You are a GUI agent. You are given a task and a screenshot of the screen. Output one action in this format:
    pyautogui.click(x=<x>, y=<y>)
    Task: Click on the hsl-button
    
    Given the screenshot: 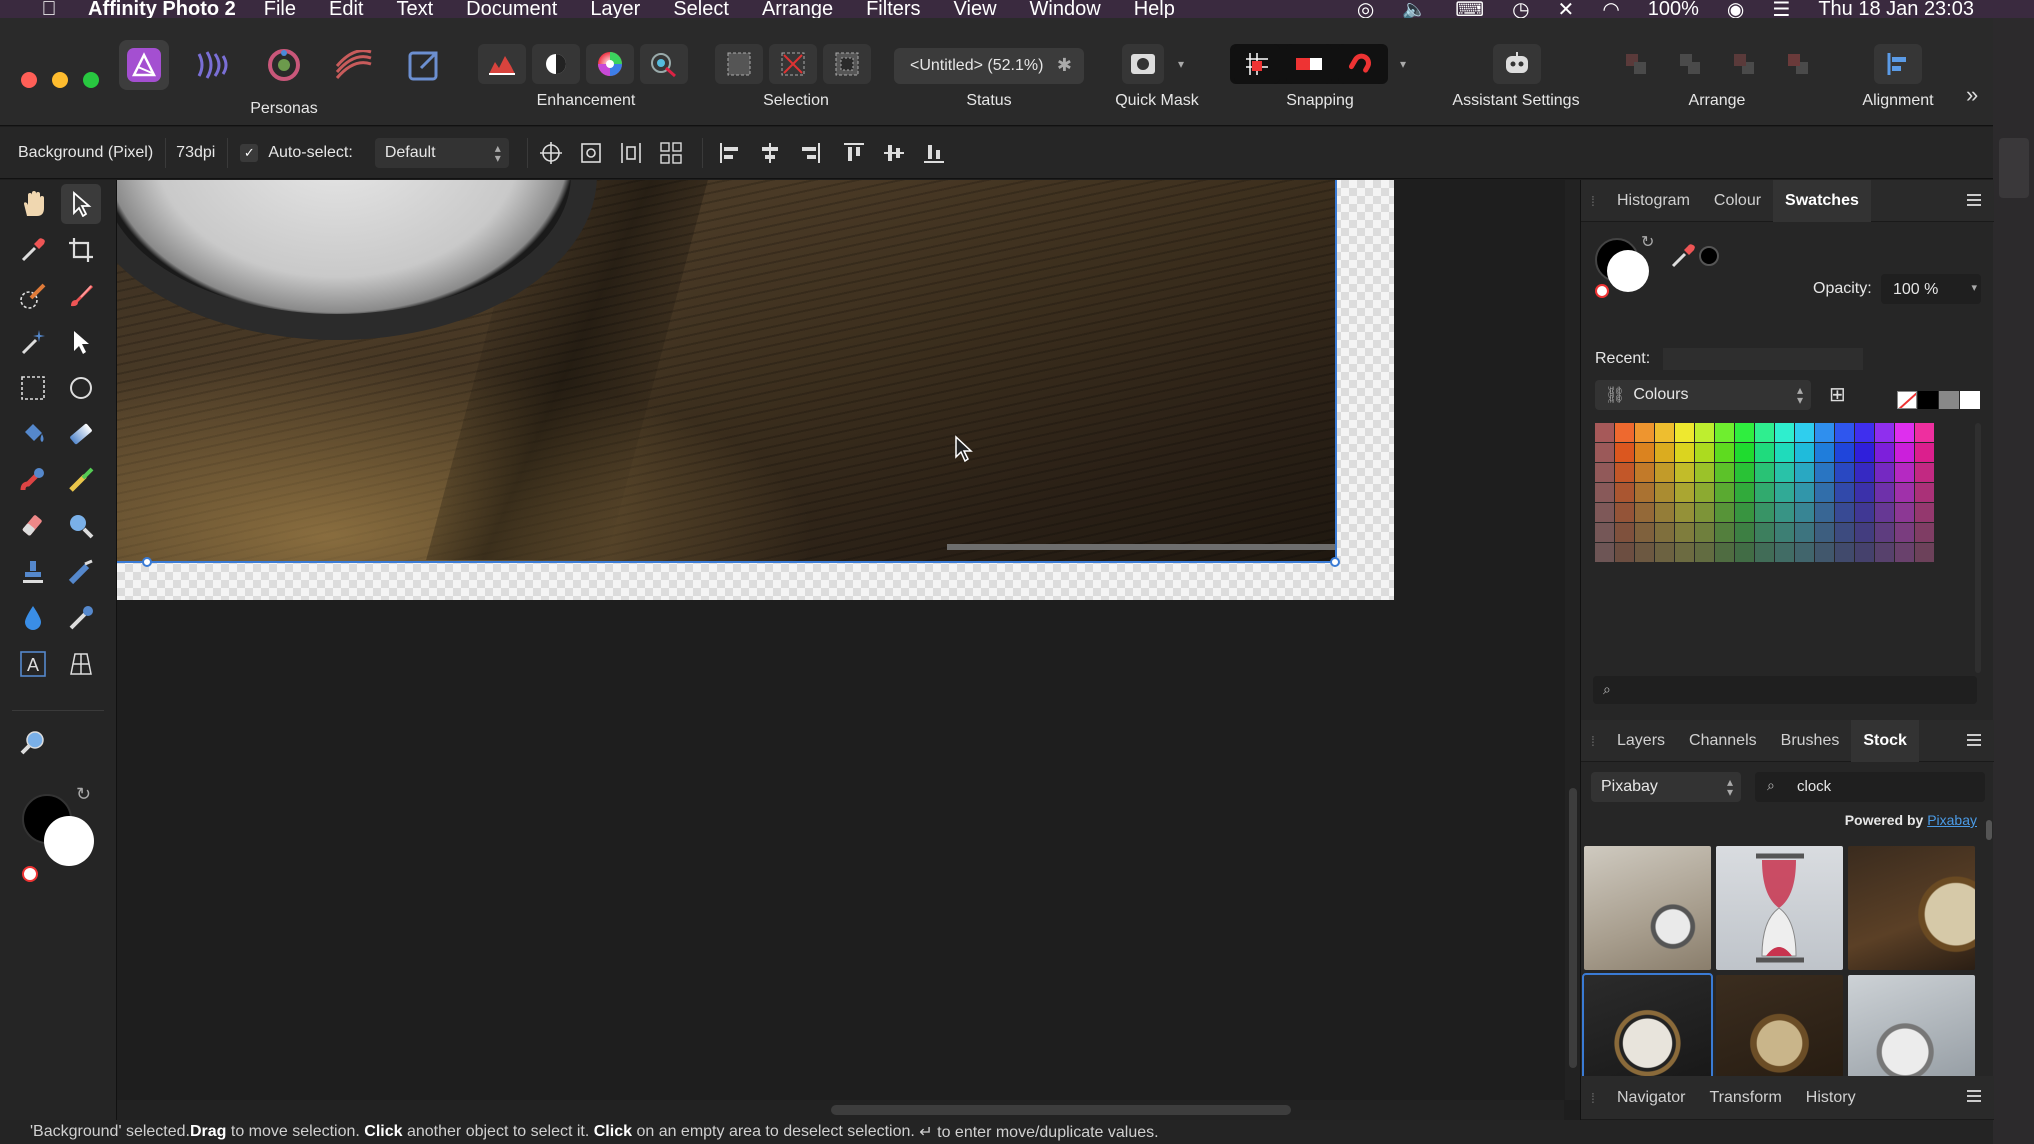 What is the action you would take?
    pyautogui.click(x=610, y=64)
    